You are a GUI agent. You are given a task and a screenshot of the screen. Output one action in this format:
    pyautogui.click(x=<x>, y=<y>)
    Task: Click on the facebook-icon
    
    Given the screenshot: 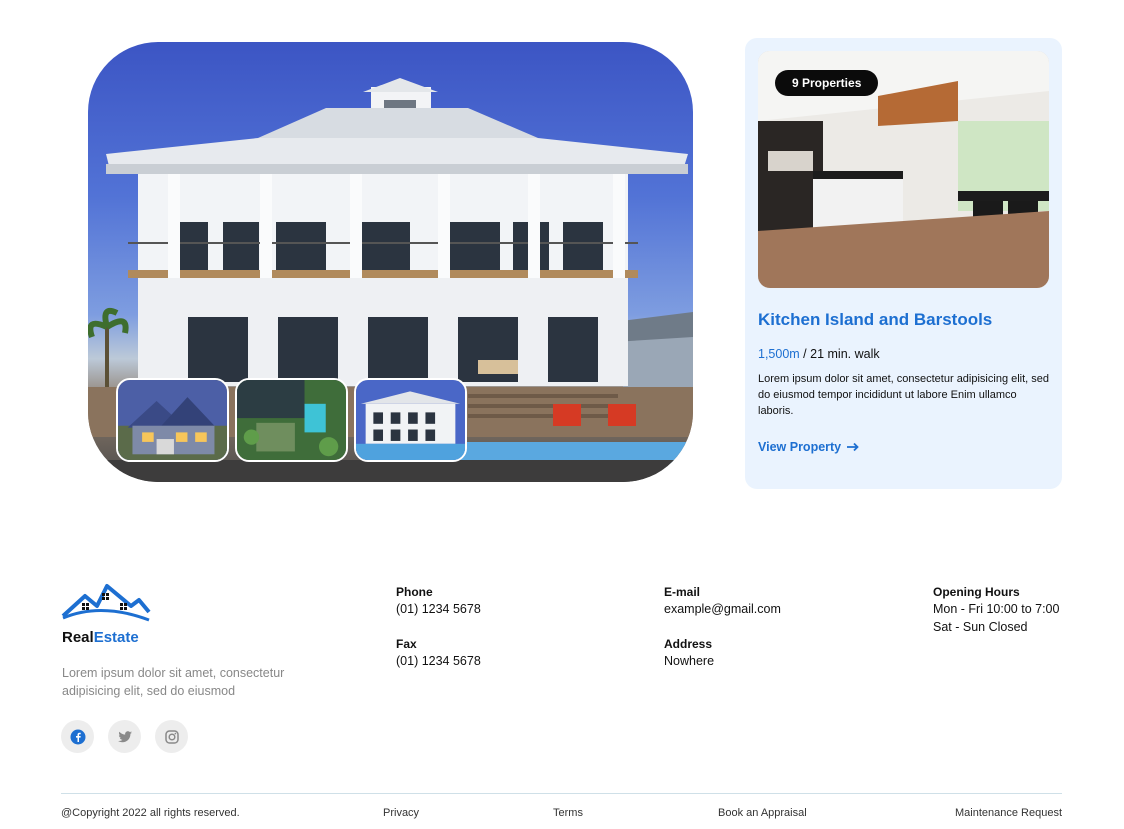 What is the action you would take?
    pyautogui.click(x=77, y=736)
    